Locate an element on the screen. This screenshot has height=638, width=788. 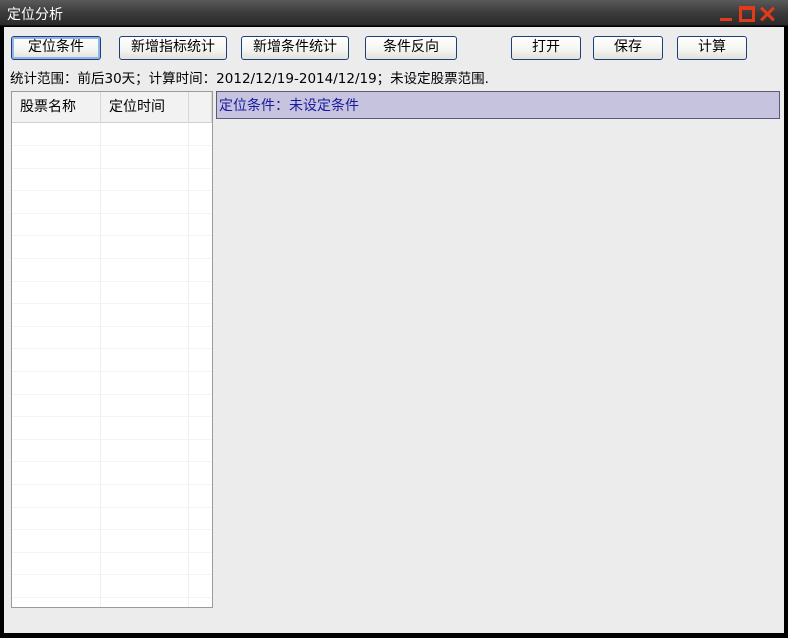
stock-list-header: 股票名称 定位时间 is located at coordinates (112, 107).